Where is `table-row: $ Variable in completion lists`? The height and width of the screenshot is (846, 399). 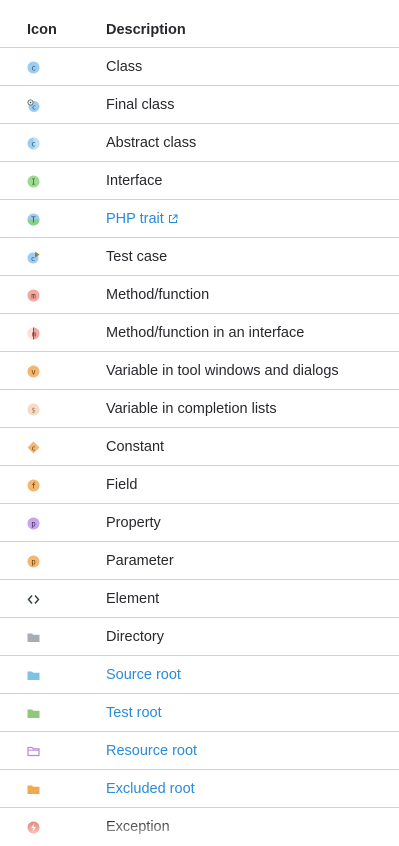
table-row: $ Variable in completion lists is located at coordinates (199, 409).